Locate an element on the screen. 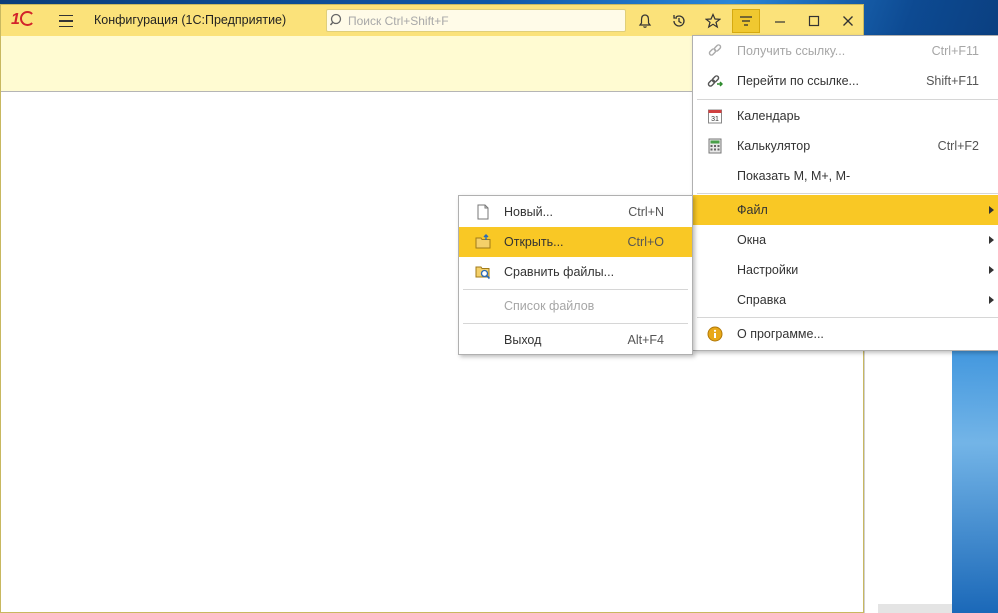 Image resolution: width=998 pixels, height=613 pixels. maximize-icon is located at coordinates (814, 21).